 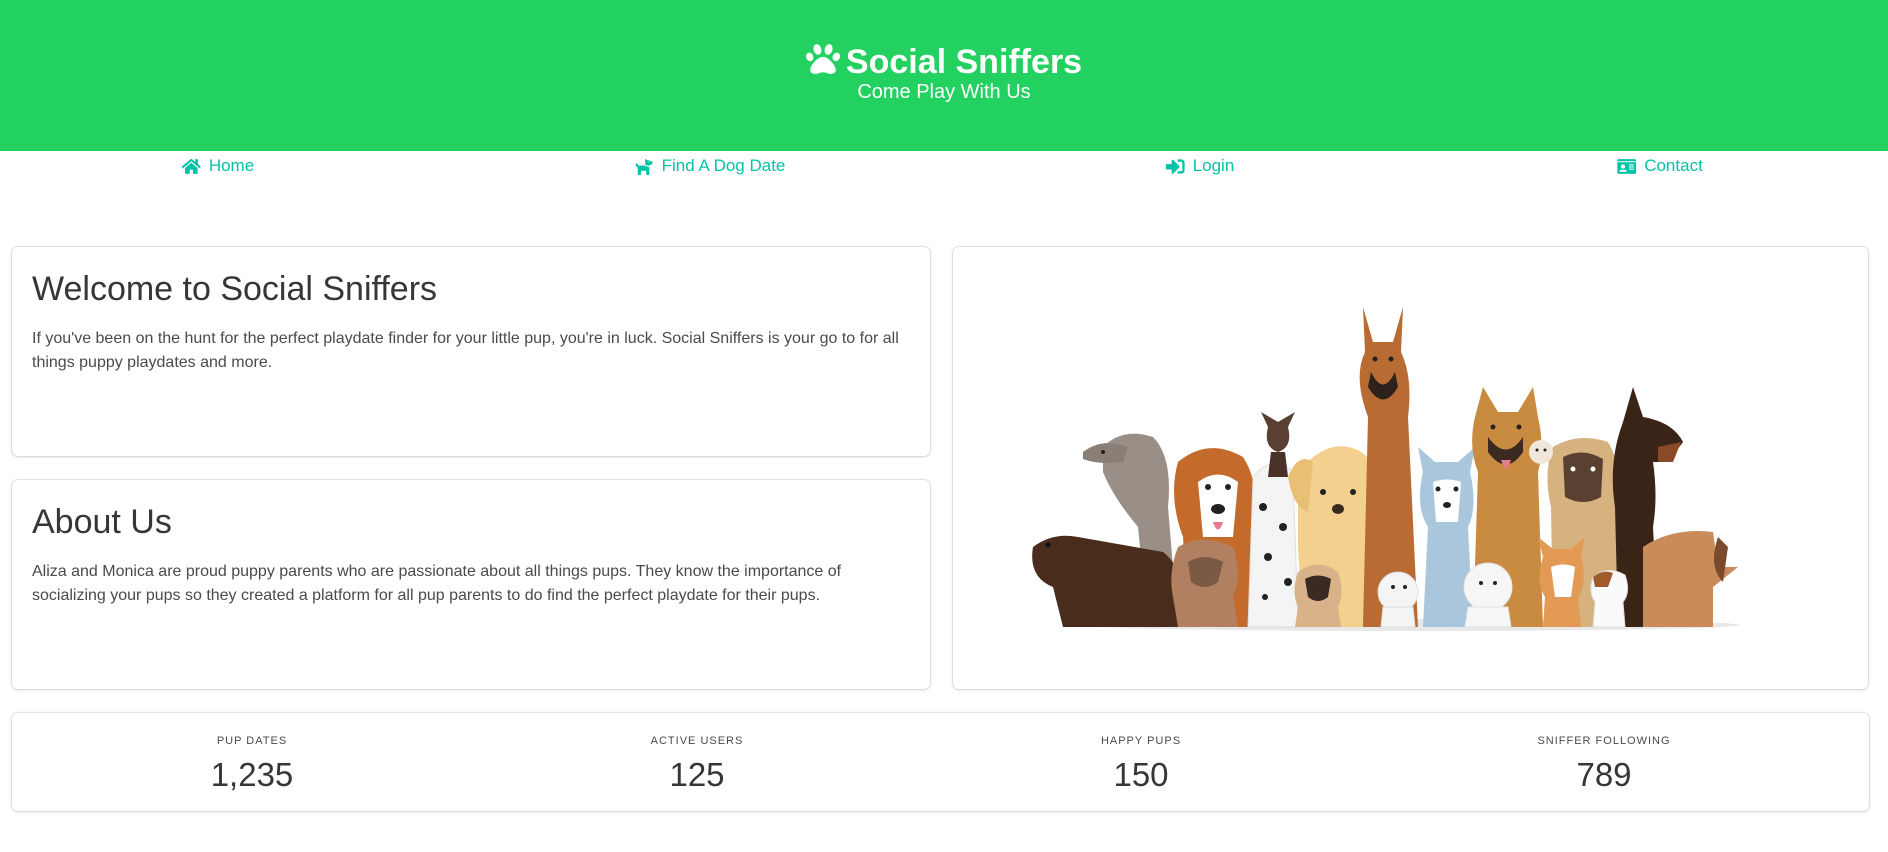 What do you see at coordinates (252, 774) in the screenshot?
I see `stat-value: 1,235` at bounding box center [252, 774].